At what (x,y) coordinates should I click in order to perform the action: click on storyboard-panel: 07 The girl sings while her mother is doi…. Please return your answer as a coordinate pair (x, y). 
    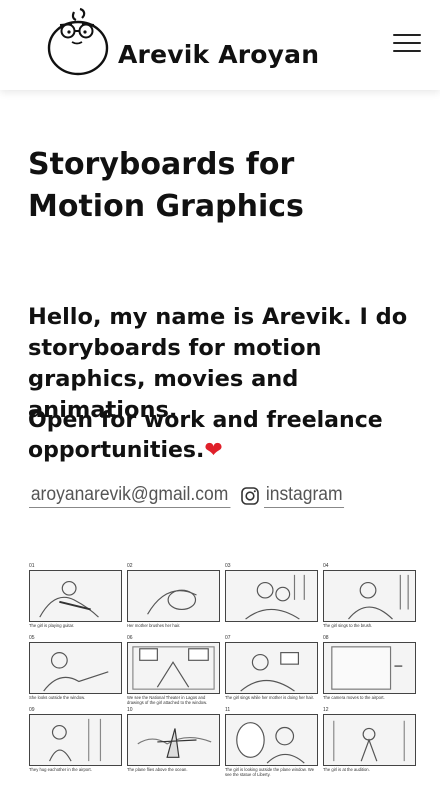
    Looking at the image, I should click on (271, 667).